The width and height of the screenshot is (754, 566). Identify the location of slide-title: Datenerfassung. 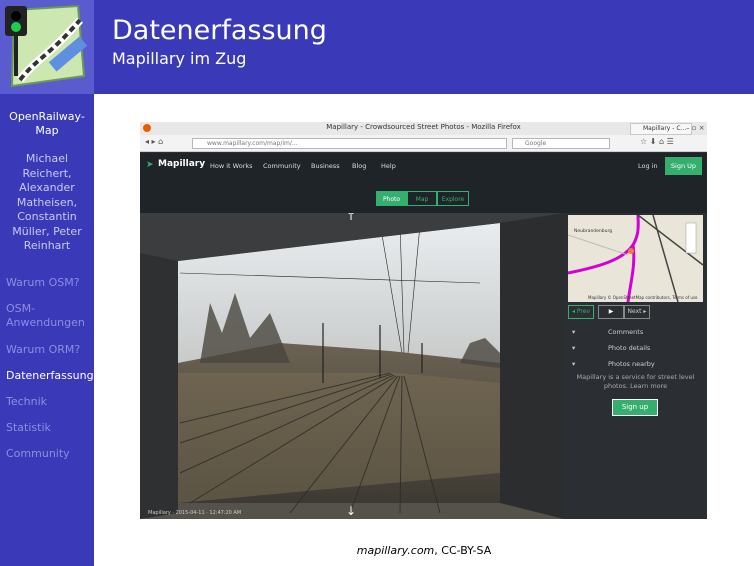
(219, 30).